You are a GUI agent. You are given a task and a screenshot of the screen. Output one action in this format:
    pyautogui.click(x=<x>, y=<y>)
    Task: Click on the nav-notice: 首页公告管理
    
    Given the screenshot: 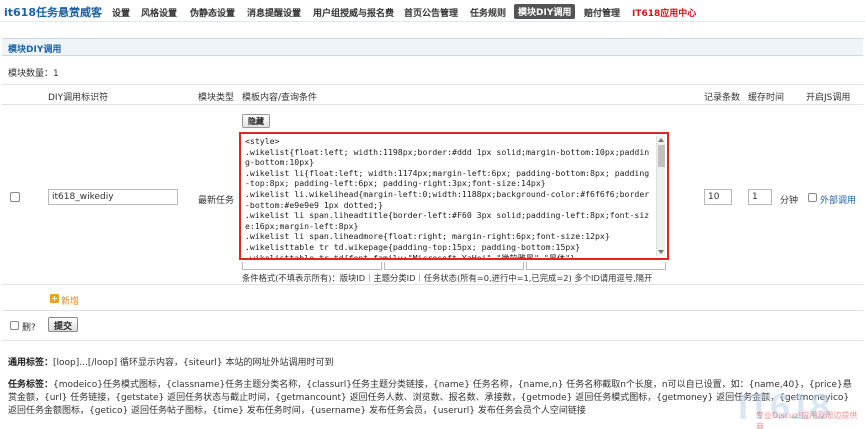 What is the action you would take?
    pyautogui.click(x=431, y=12)
    